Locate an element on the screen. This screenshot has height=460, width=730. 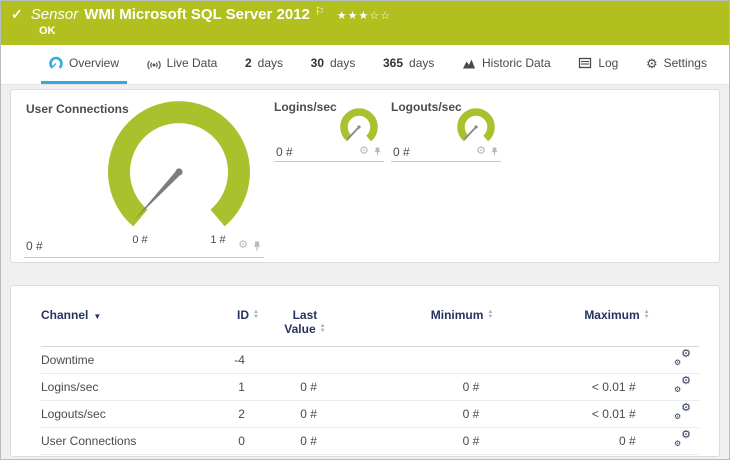
tab-log: Log is located at coordinates (598, 64).